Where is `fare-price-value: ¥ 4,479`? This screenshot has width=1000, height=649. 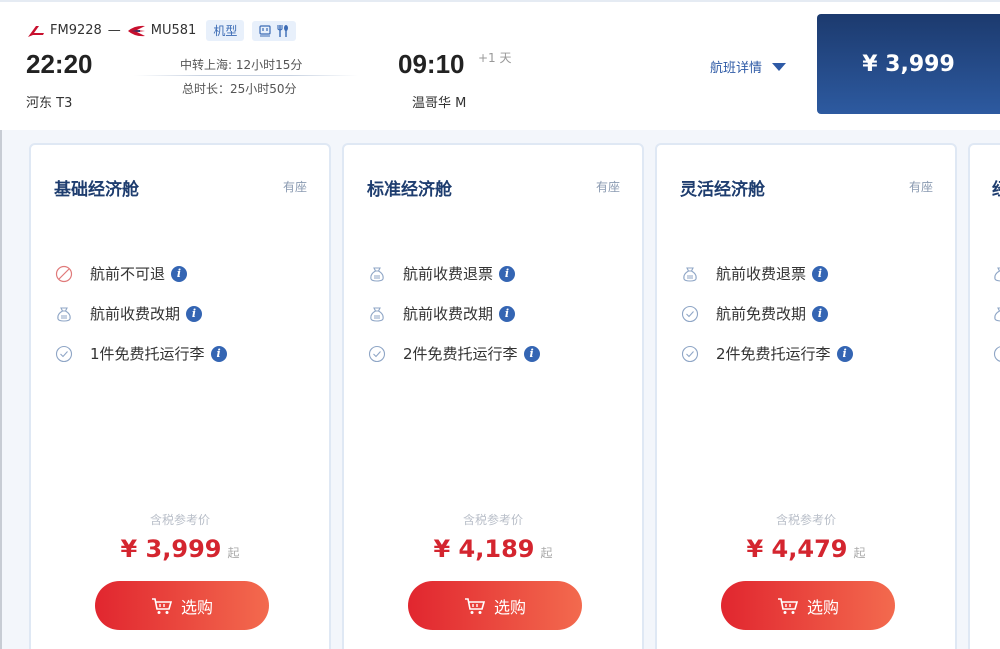
fare-price-value: ¥ 4,479 is located at coordinates (797, 549).